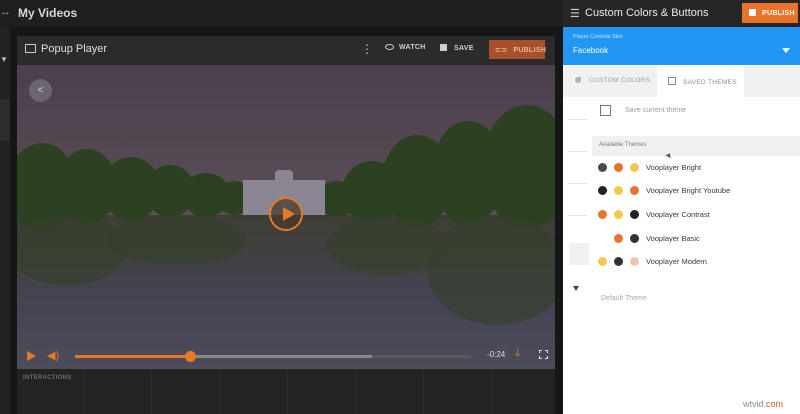 This screenshot has height=414, width=800. I want to click on sidebar-item, so click(5, 120).